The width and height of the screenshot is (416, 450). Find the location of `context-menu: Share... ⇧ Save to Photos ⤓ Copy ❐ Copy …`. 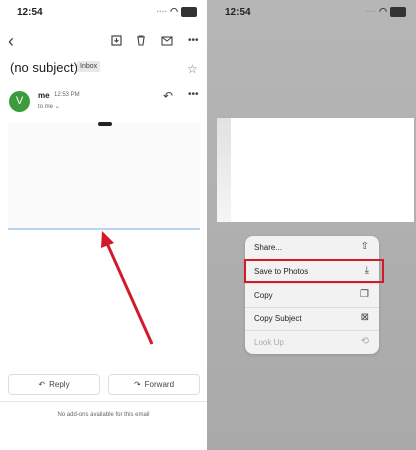

context-menu: Share... ⇧ Save to Photos ⤓ Copy ❐ Copy … is located at coordinates (312, 295).